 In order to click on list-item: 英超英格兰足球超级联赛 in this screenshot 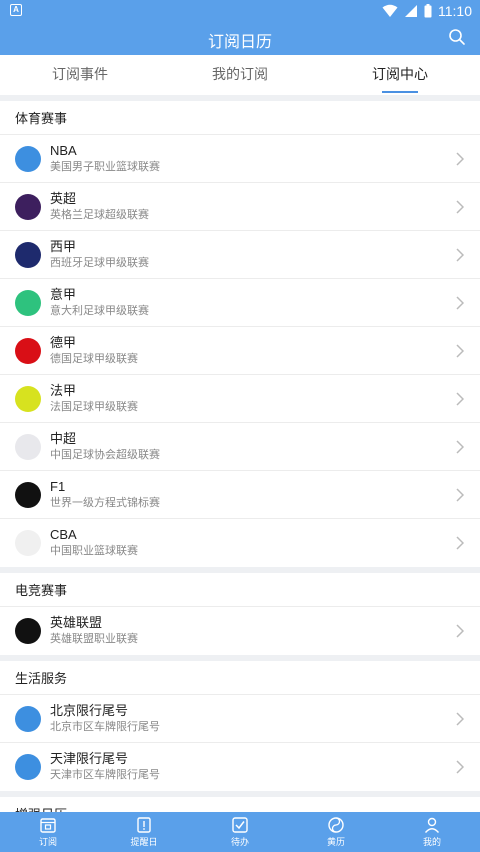, I will do `click(240, 207)`.